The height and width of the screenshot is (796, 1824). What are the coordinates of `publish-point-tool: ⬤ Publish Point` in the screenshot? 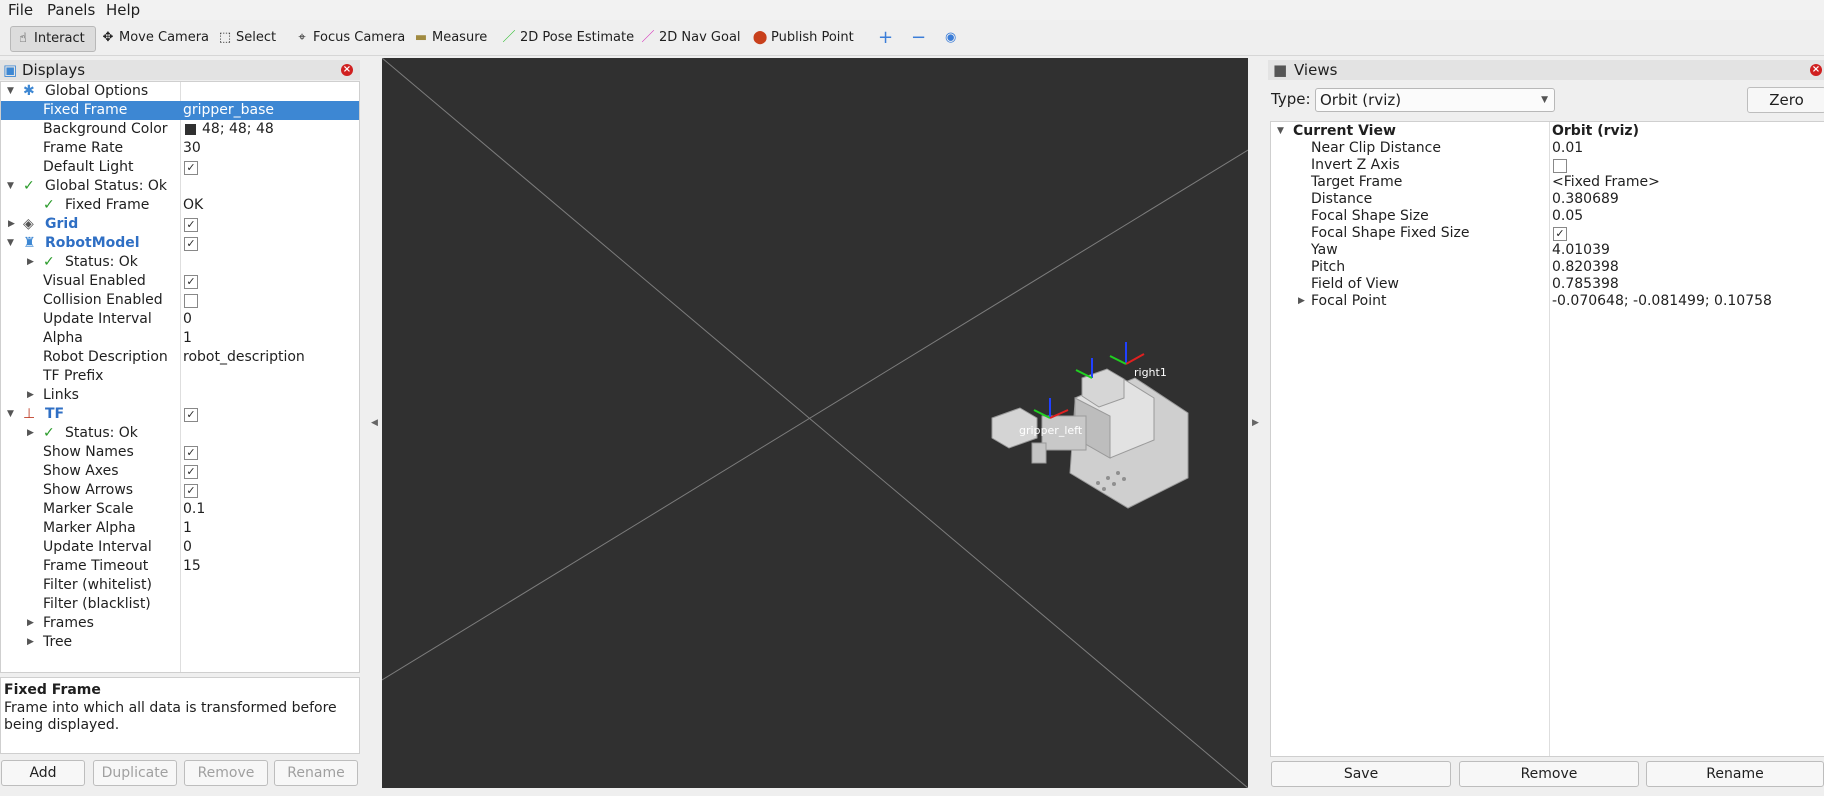 It's located at (803, 38).